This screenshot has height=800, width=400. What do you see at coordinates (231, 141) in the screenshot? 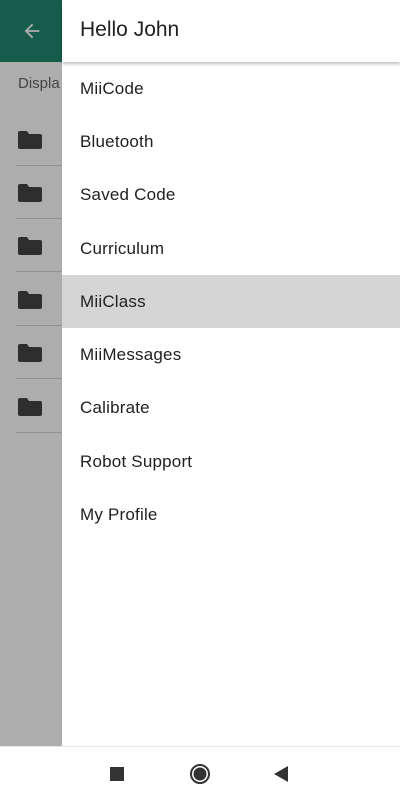
I see `menu-item-bluetooth: Bluetooth` at bounding box center [231, 141].